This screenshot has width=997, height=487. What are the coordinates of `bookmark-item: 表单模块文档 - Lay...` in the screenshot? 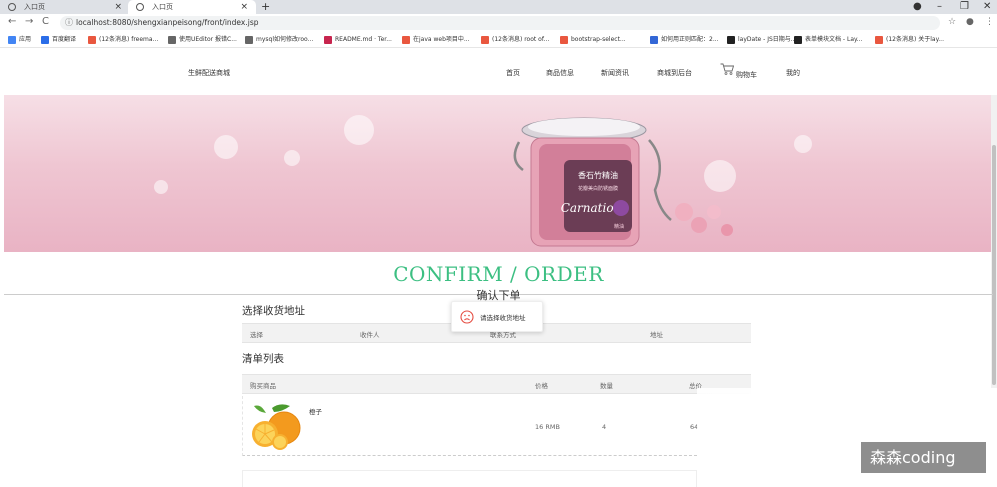 It's located at (828, 40).